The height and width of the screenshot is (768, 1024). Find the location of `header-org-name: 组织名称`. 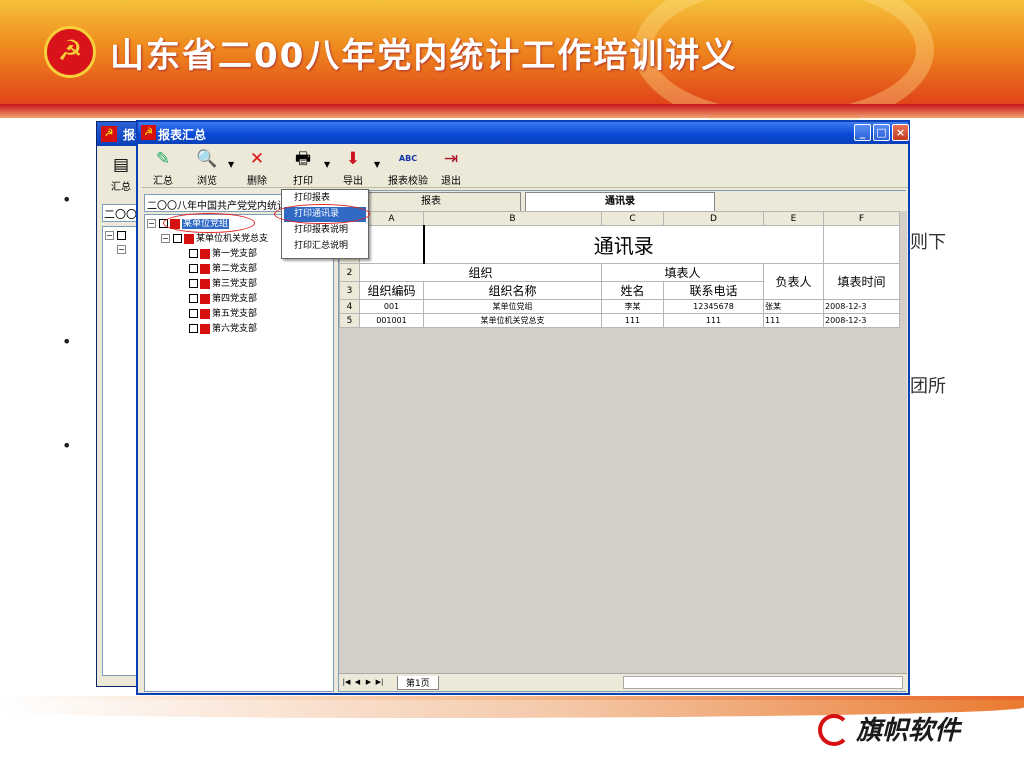

header-org-name: 组织名称 is located at coordinates (512, 290).